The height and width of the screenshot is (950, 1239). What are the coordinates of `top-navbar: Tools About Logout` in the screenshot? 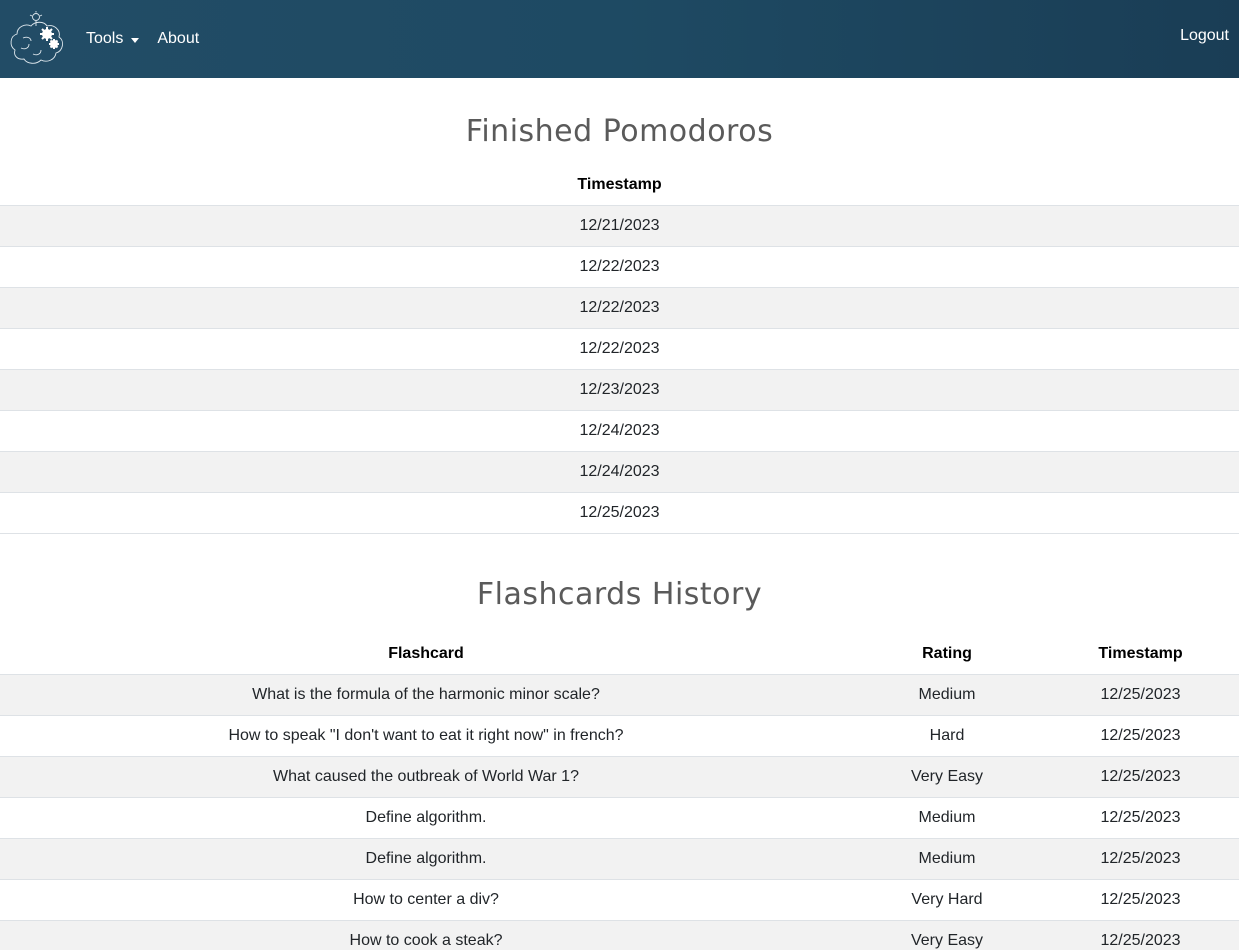 It's located at (619, 39).